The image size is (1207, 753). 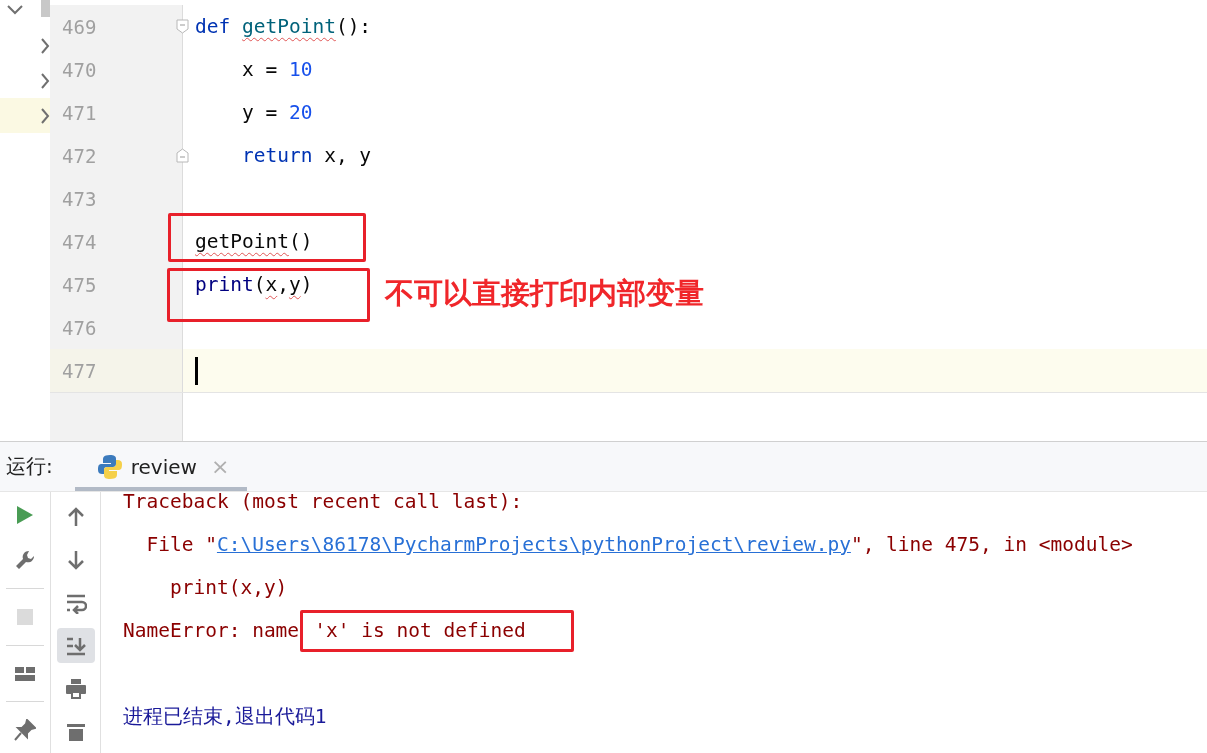 What do you see at coordinates (420, 630) in the screenshot?
I see `console-text: 'x' is not defined` at bounding box center [420, 630].